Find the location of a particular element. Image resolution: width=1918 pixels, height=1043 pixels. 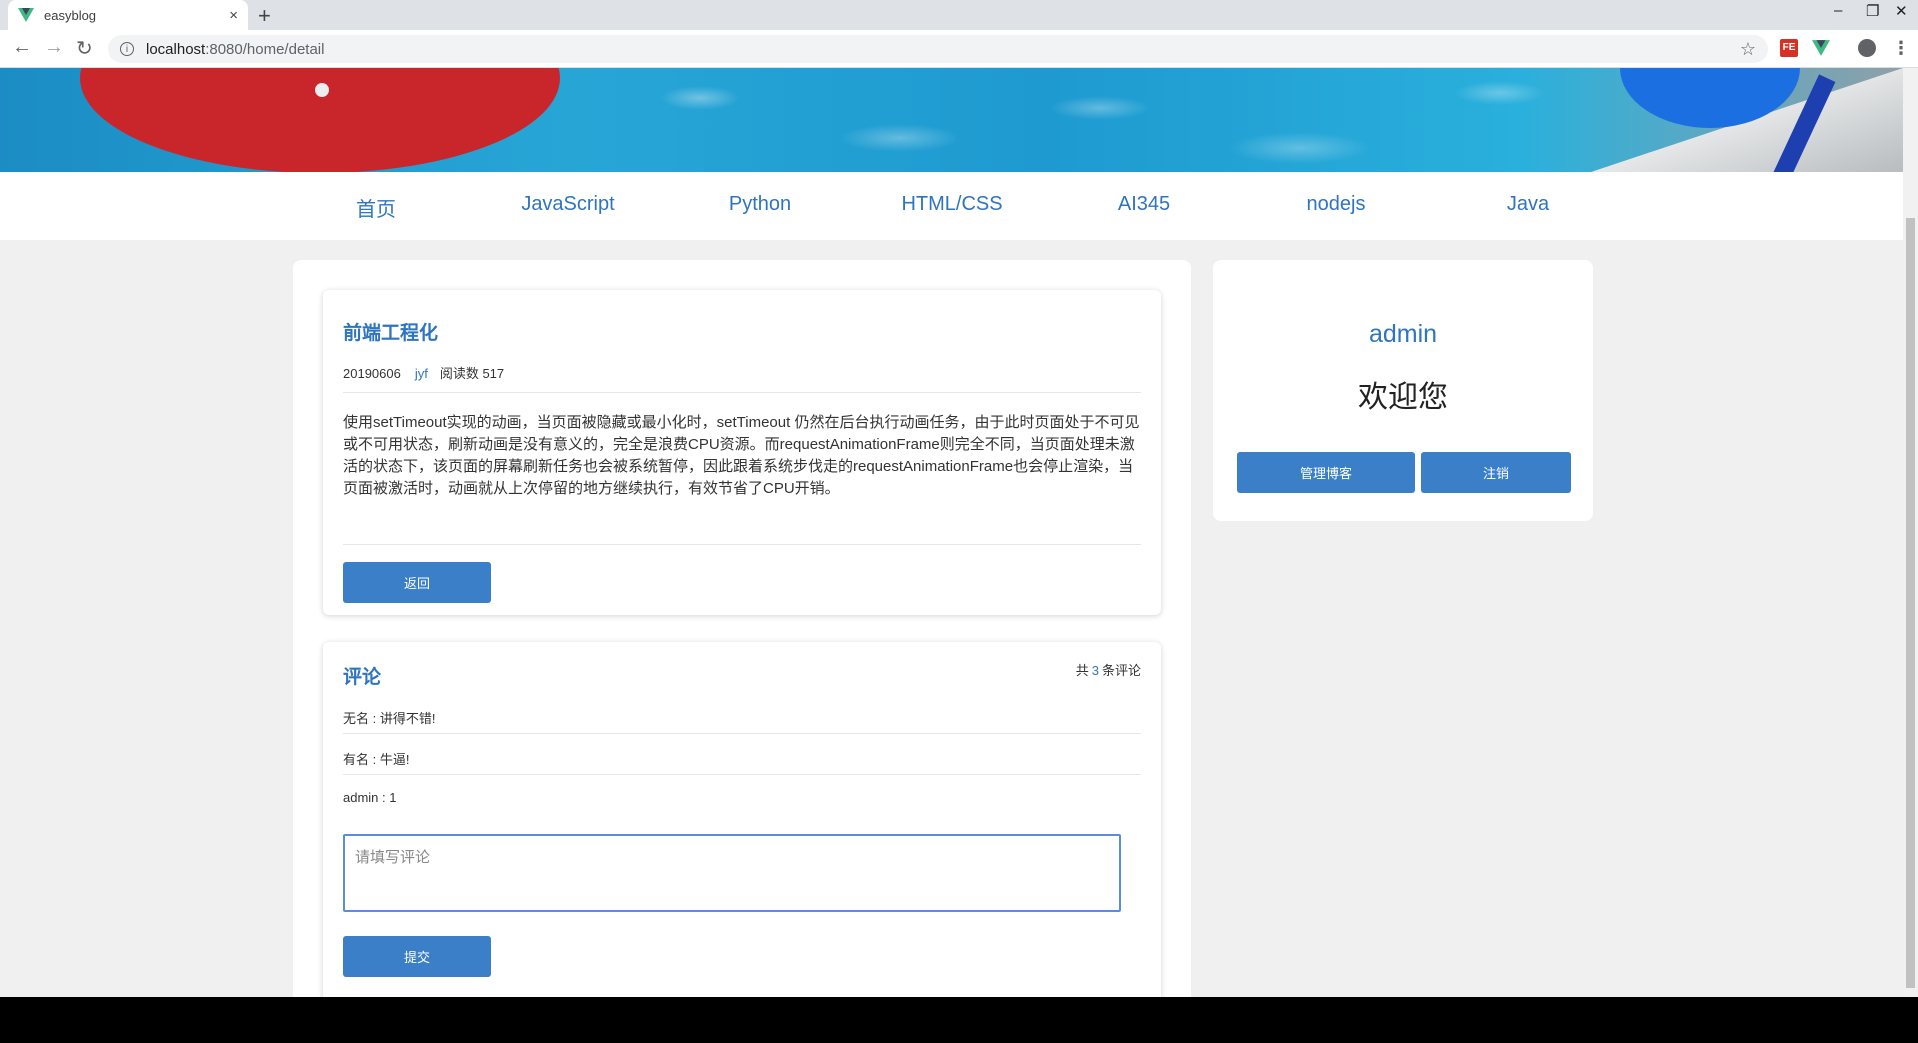

submit-comment-button: 提交 is located at coordinates (417, 956).